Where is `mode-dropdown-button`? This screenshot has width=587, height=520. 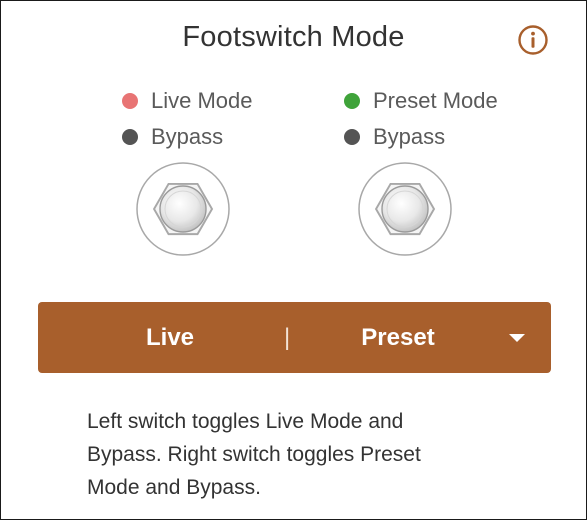
mode-dropdown-button is located at coordinates (517, 338).